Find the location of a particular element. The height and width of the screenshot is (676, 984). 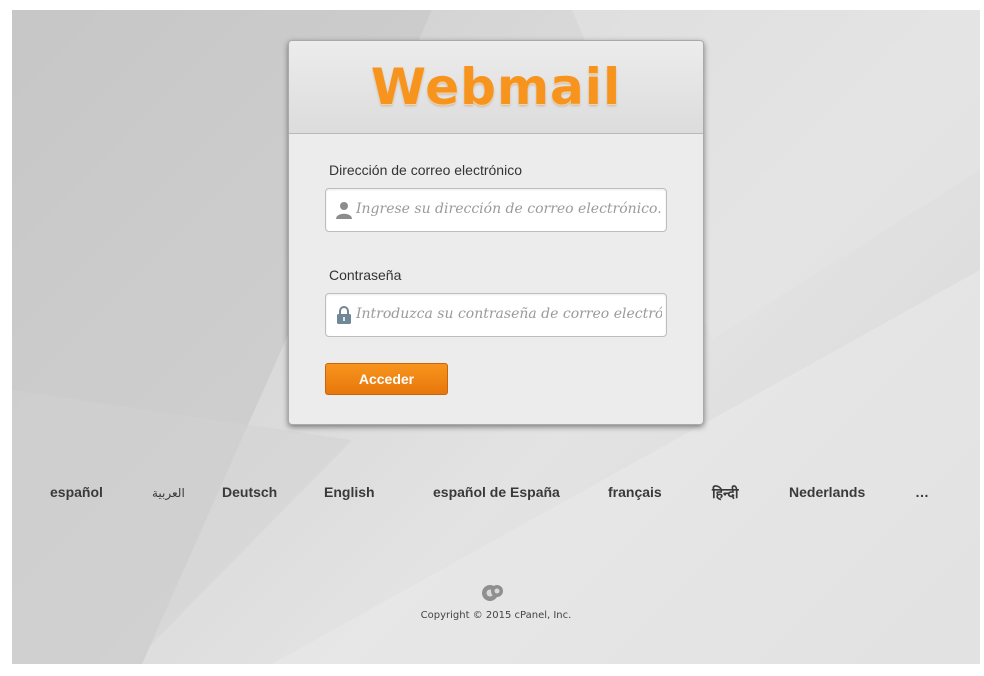

card-header: Webmail is located at coordinates (496, 87).